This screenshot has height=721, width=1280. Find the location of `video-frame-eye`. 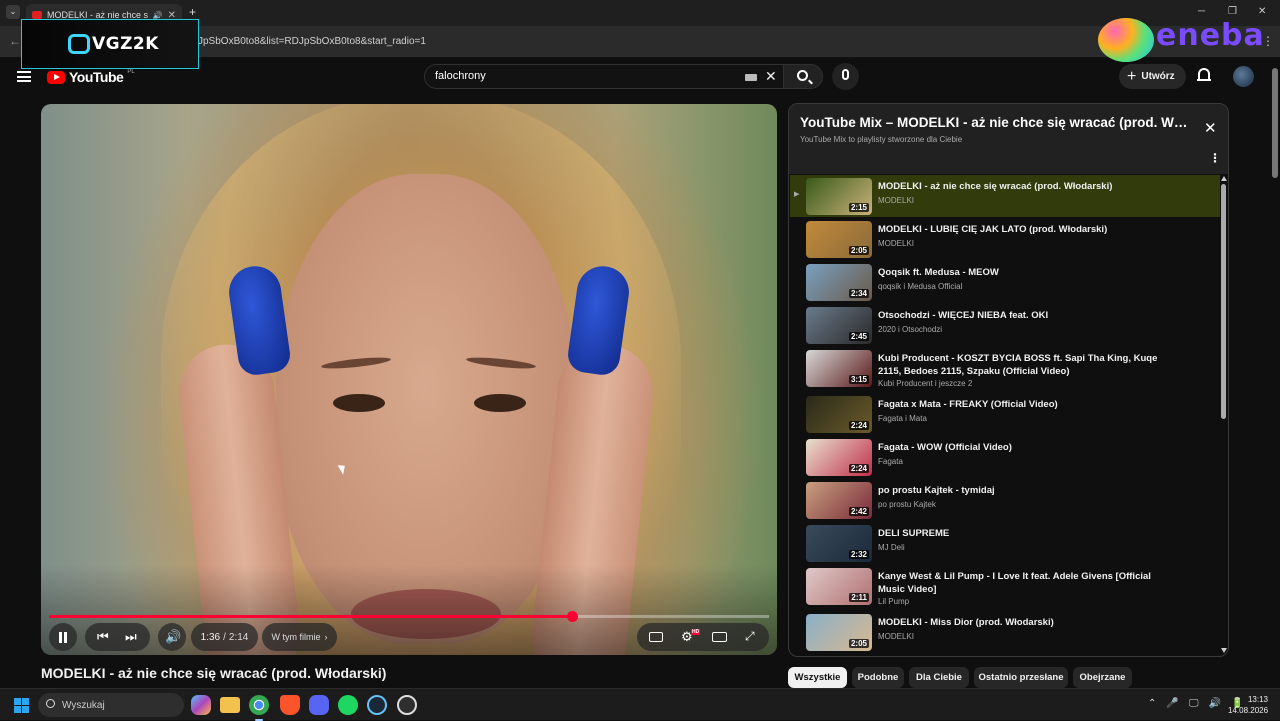

video-frame-eye is located at coordinates (359, 403).